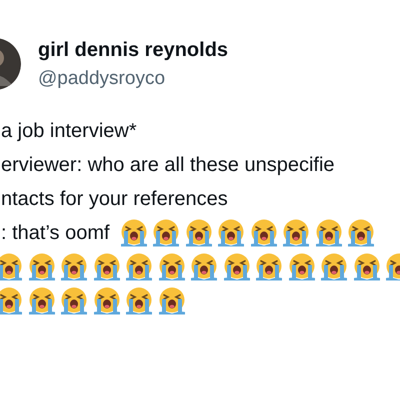 The image size is (400, 400). Describe the element at coordinates (114, 199) in the screenshot. I see `post-text: ntacts for your references` at that location.